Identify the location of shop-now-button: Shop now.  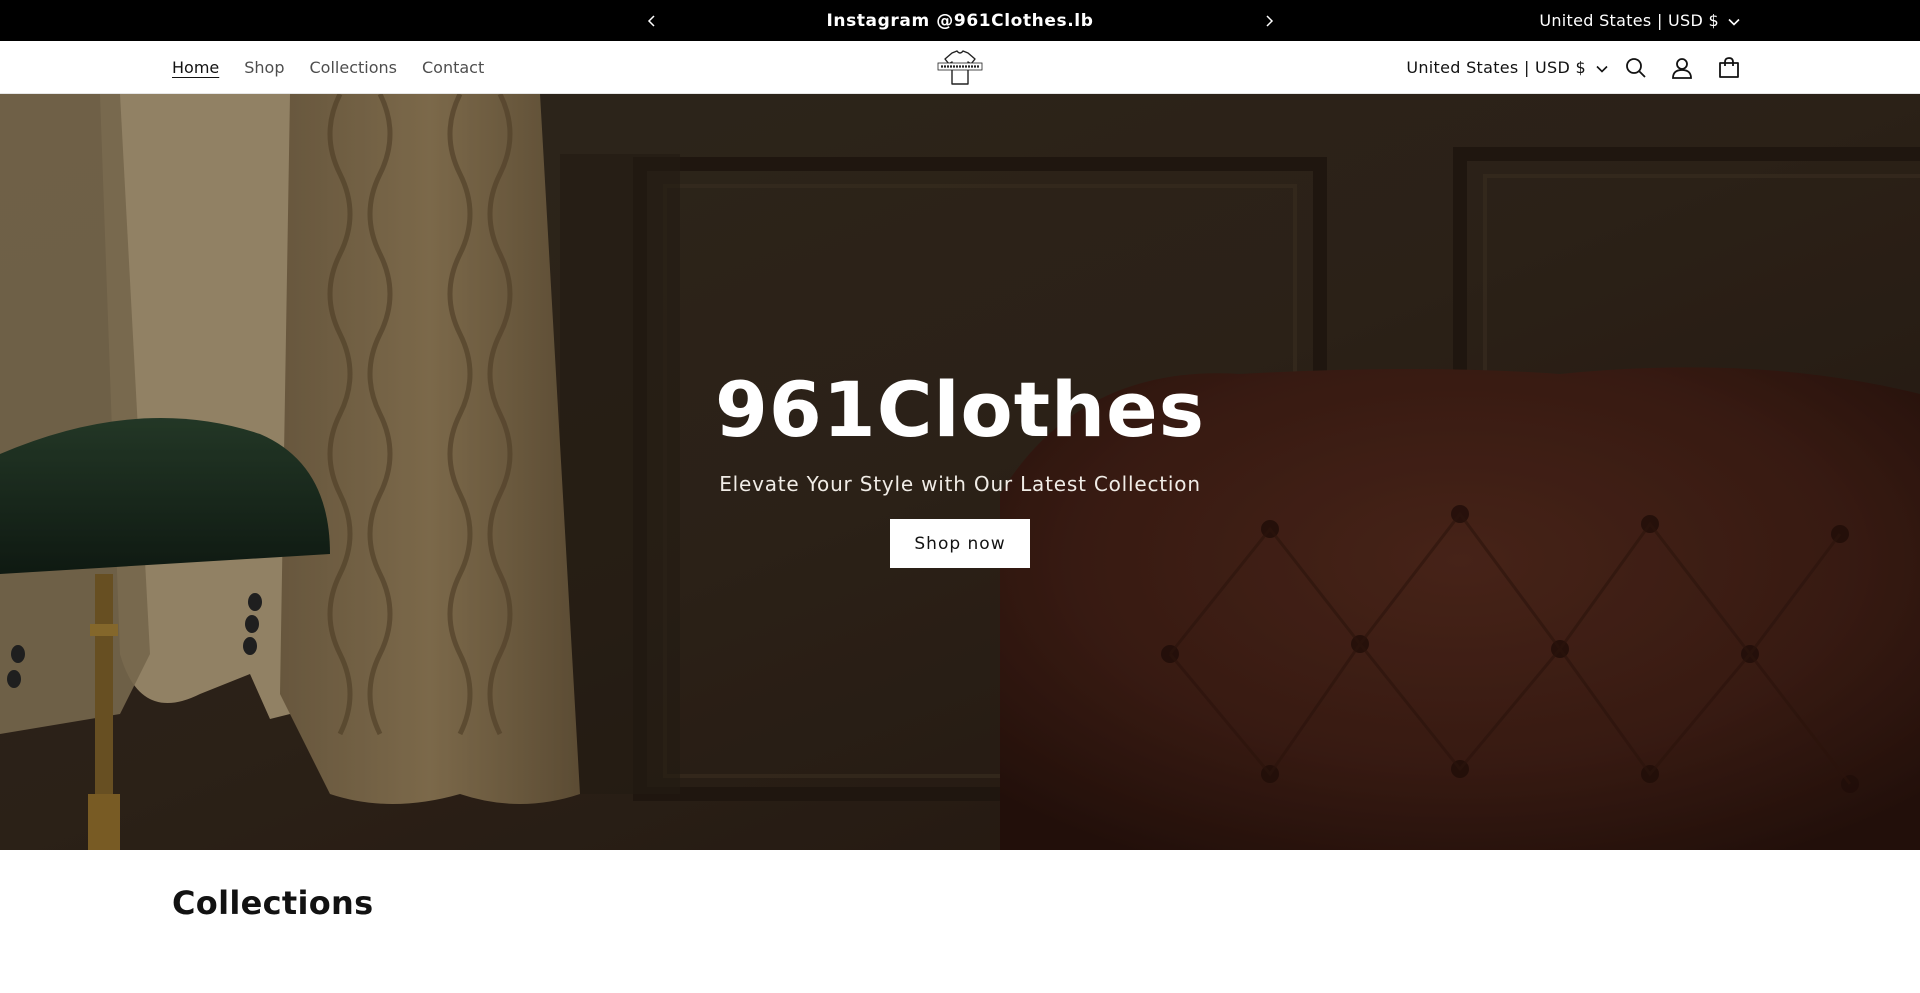
(960, 543).